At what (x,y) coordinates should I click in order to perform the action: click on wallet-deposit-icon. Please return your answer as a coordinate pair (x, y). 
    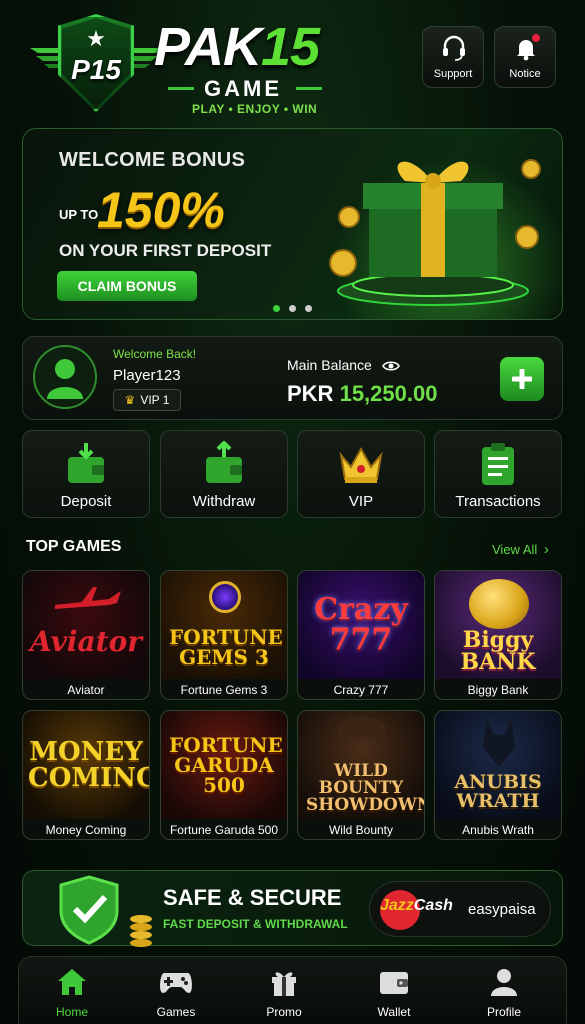
    Looking at the image, I should click on (86, 463).